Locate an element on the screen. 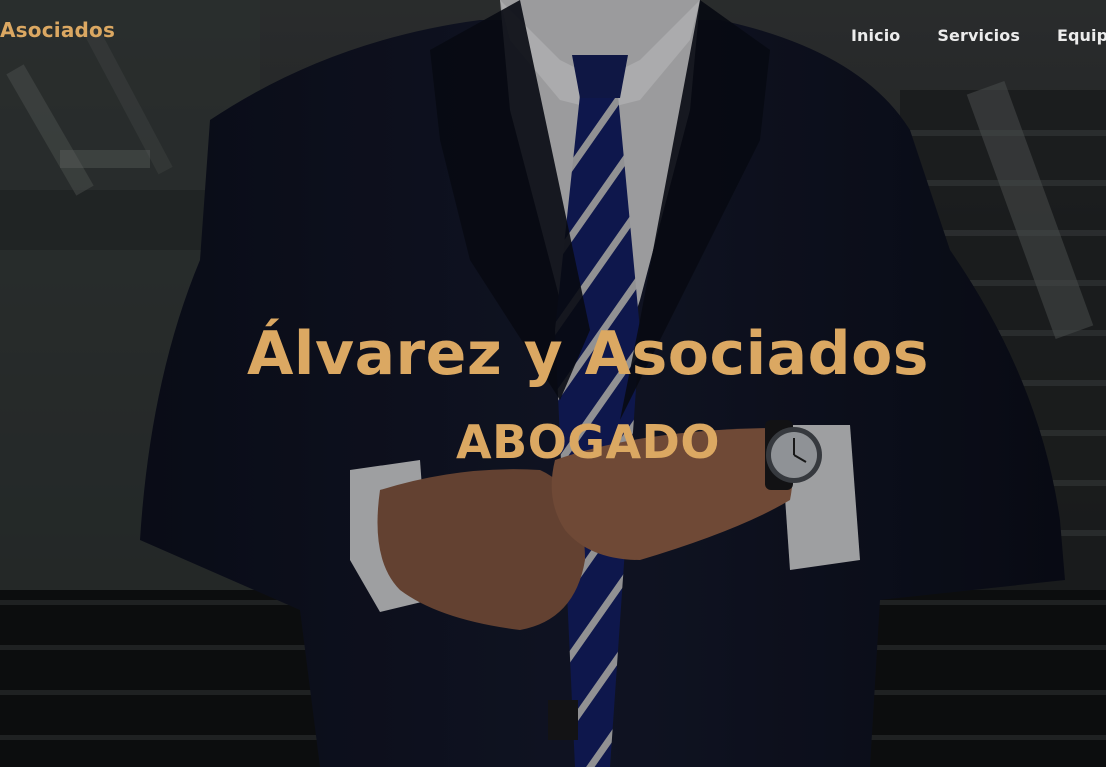 Image resolution: width=1106 pixels, height=767 pixels. nav-link-servicios: Servicios is located at coordinates (978, 35).